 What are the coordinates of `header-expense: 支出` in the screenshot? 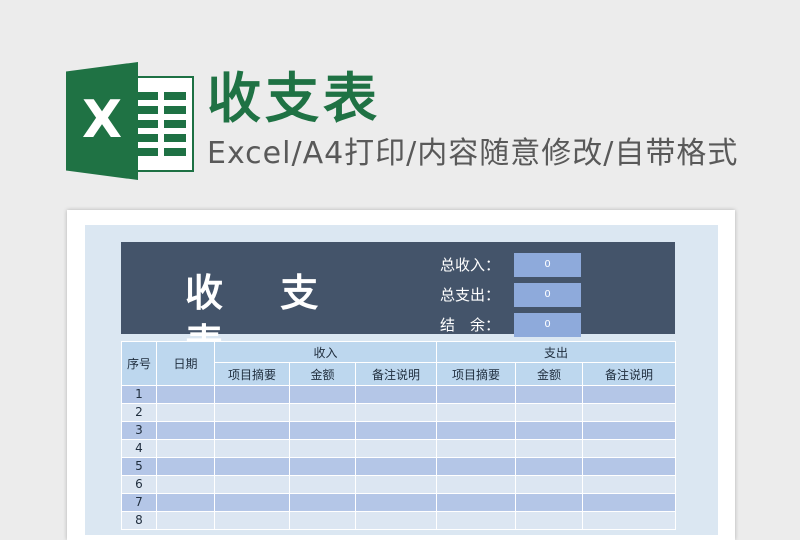 It's located at (556, 352).